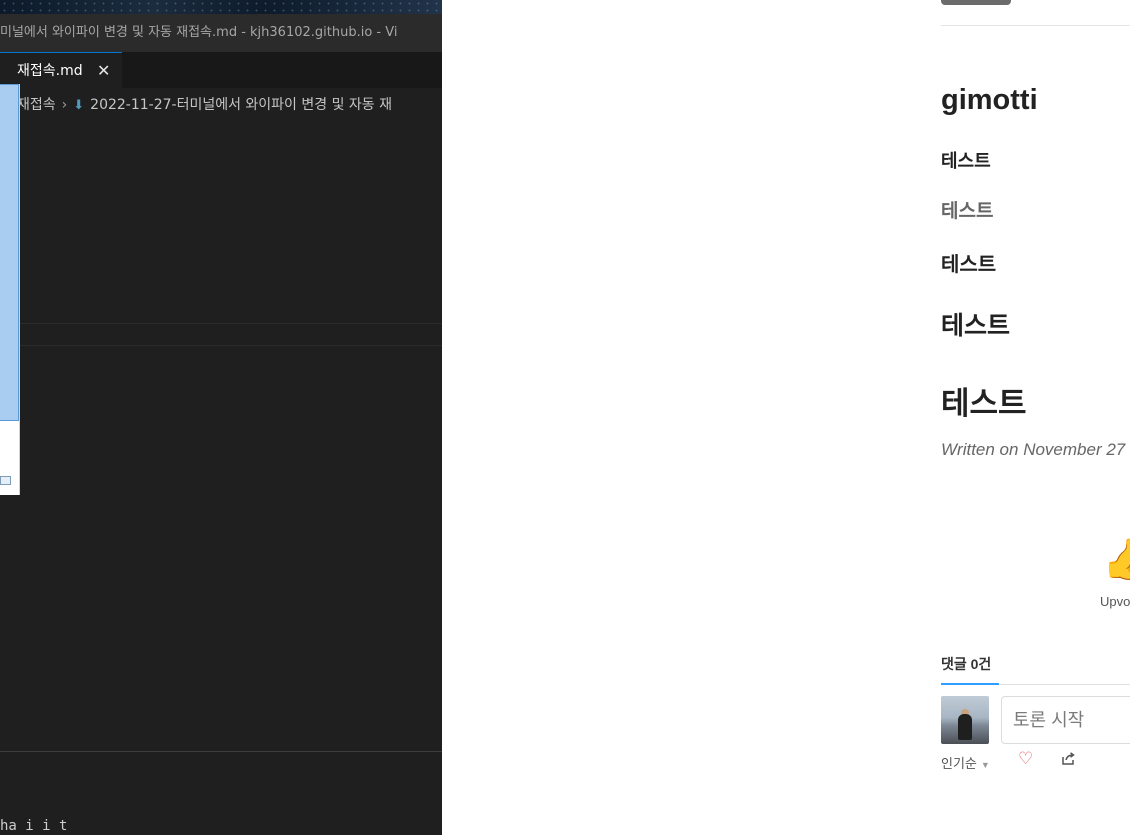 The width and height of the screenshot is (1130, 835). Describe the element at coordinates (64, 105) in the screenshot. I see `chevron-right-icon: ›` at that location.